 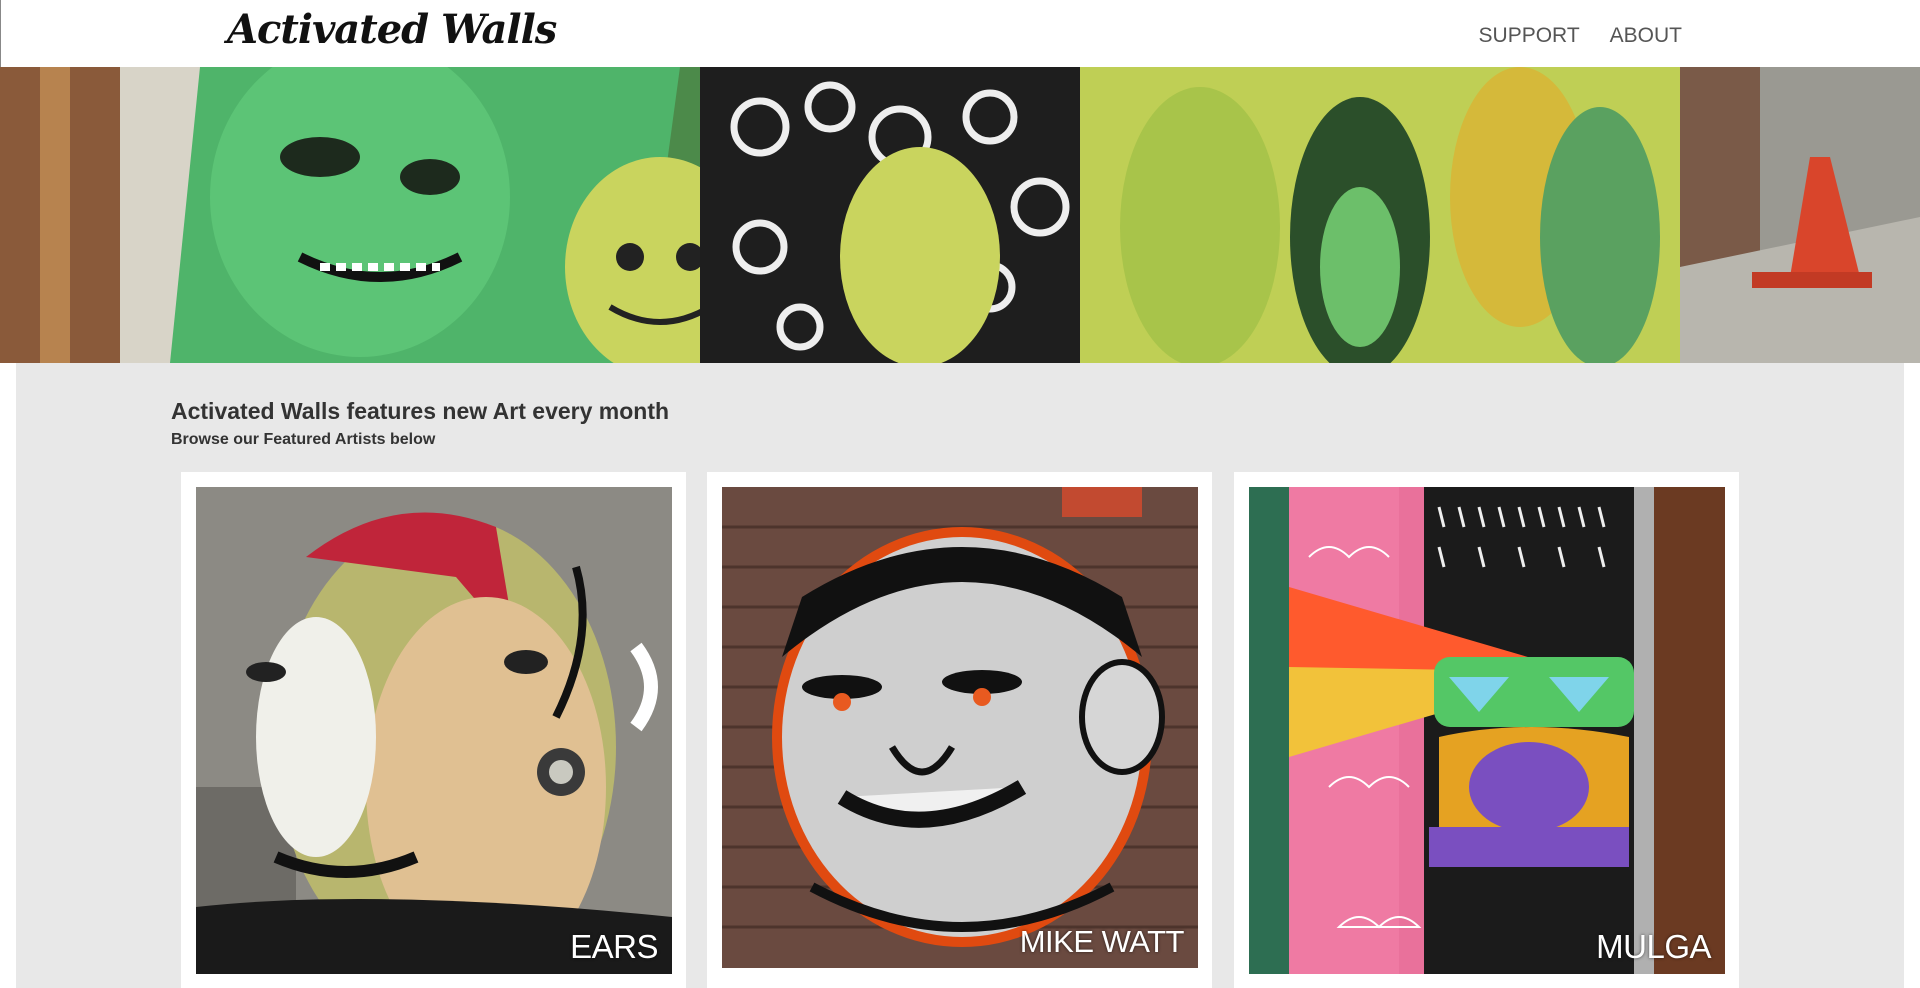 What do you see at coordinates (1102, 941) in the screenshot?
I see `artist-name-label: MIKE WATT` at bounding box center [1102, 941].